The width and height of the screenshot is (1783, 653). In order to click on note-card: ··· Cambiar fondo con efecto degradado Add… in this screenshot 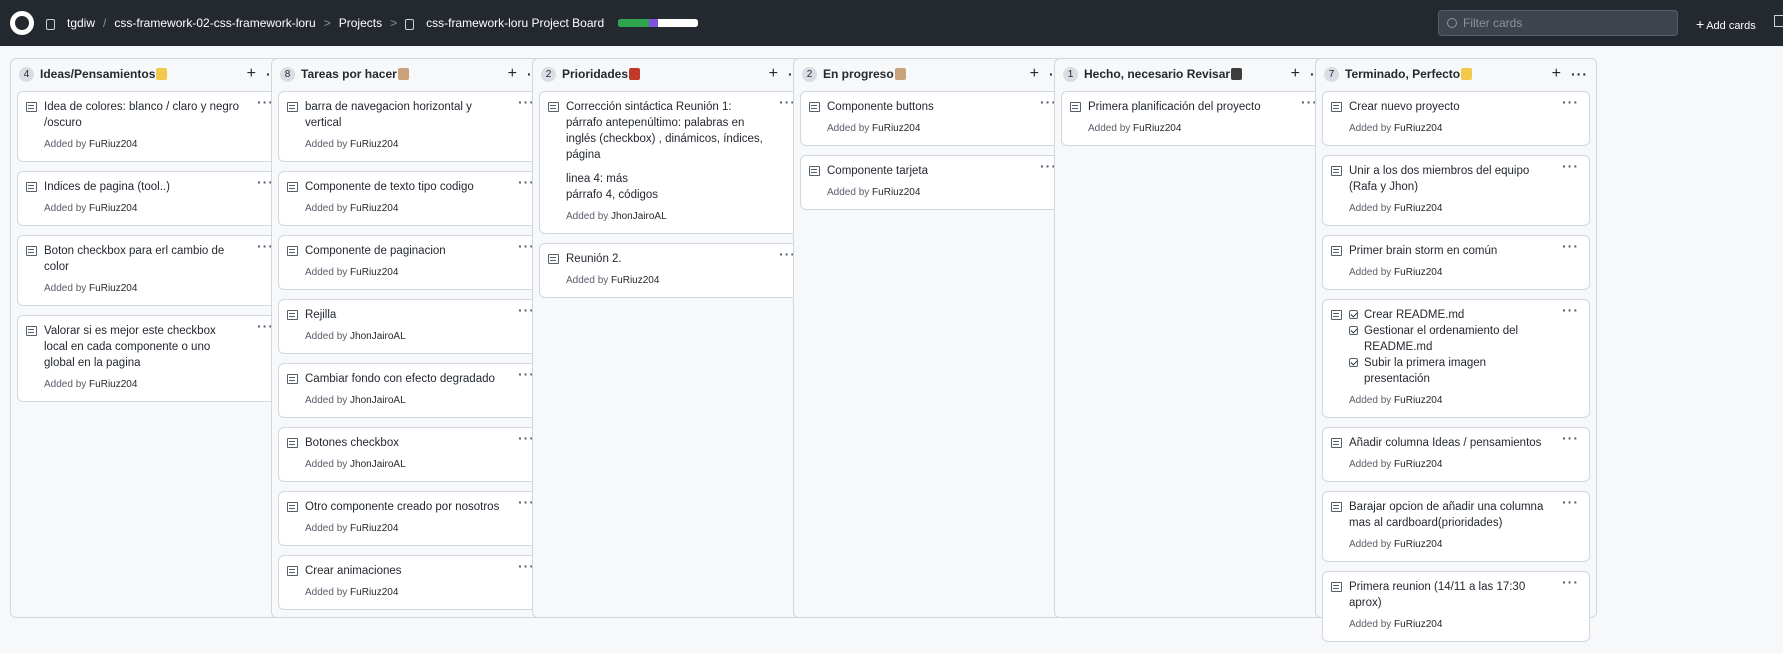, I will do `click(412, 390)`.